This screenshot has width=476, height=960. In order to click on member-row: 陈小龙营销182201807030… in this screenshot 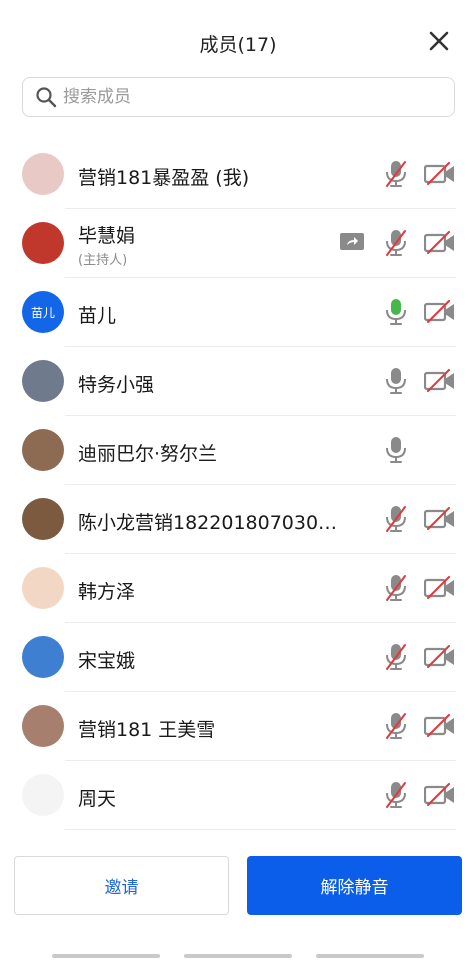, I will do `click(238, 519)`.